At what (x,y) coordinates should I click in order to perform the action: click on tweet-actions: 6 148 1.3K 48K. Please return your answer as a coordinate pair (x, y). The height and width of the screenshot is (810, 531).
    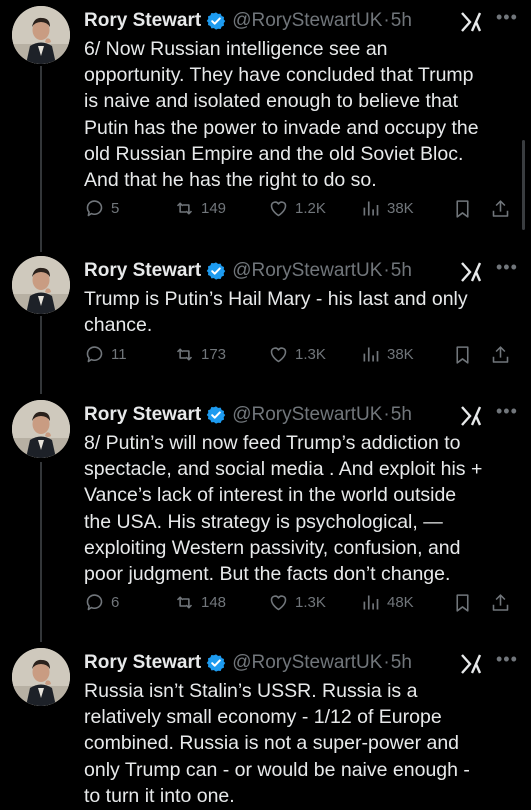
    Looking at the image, I should click on (299, 604).